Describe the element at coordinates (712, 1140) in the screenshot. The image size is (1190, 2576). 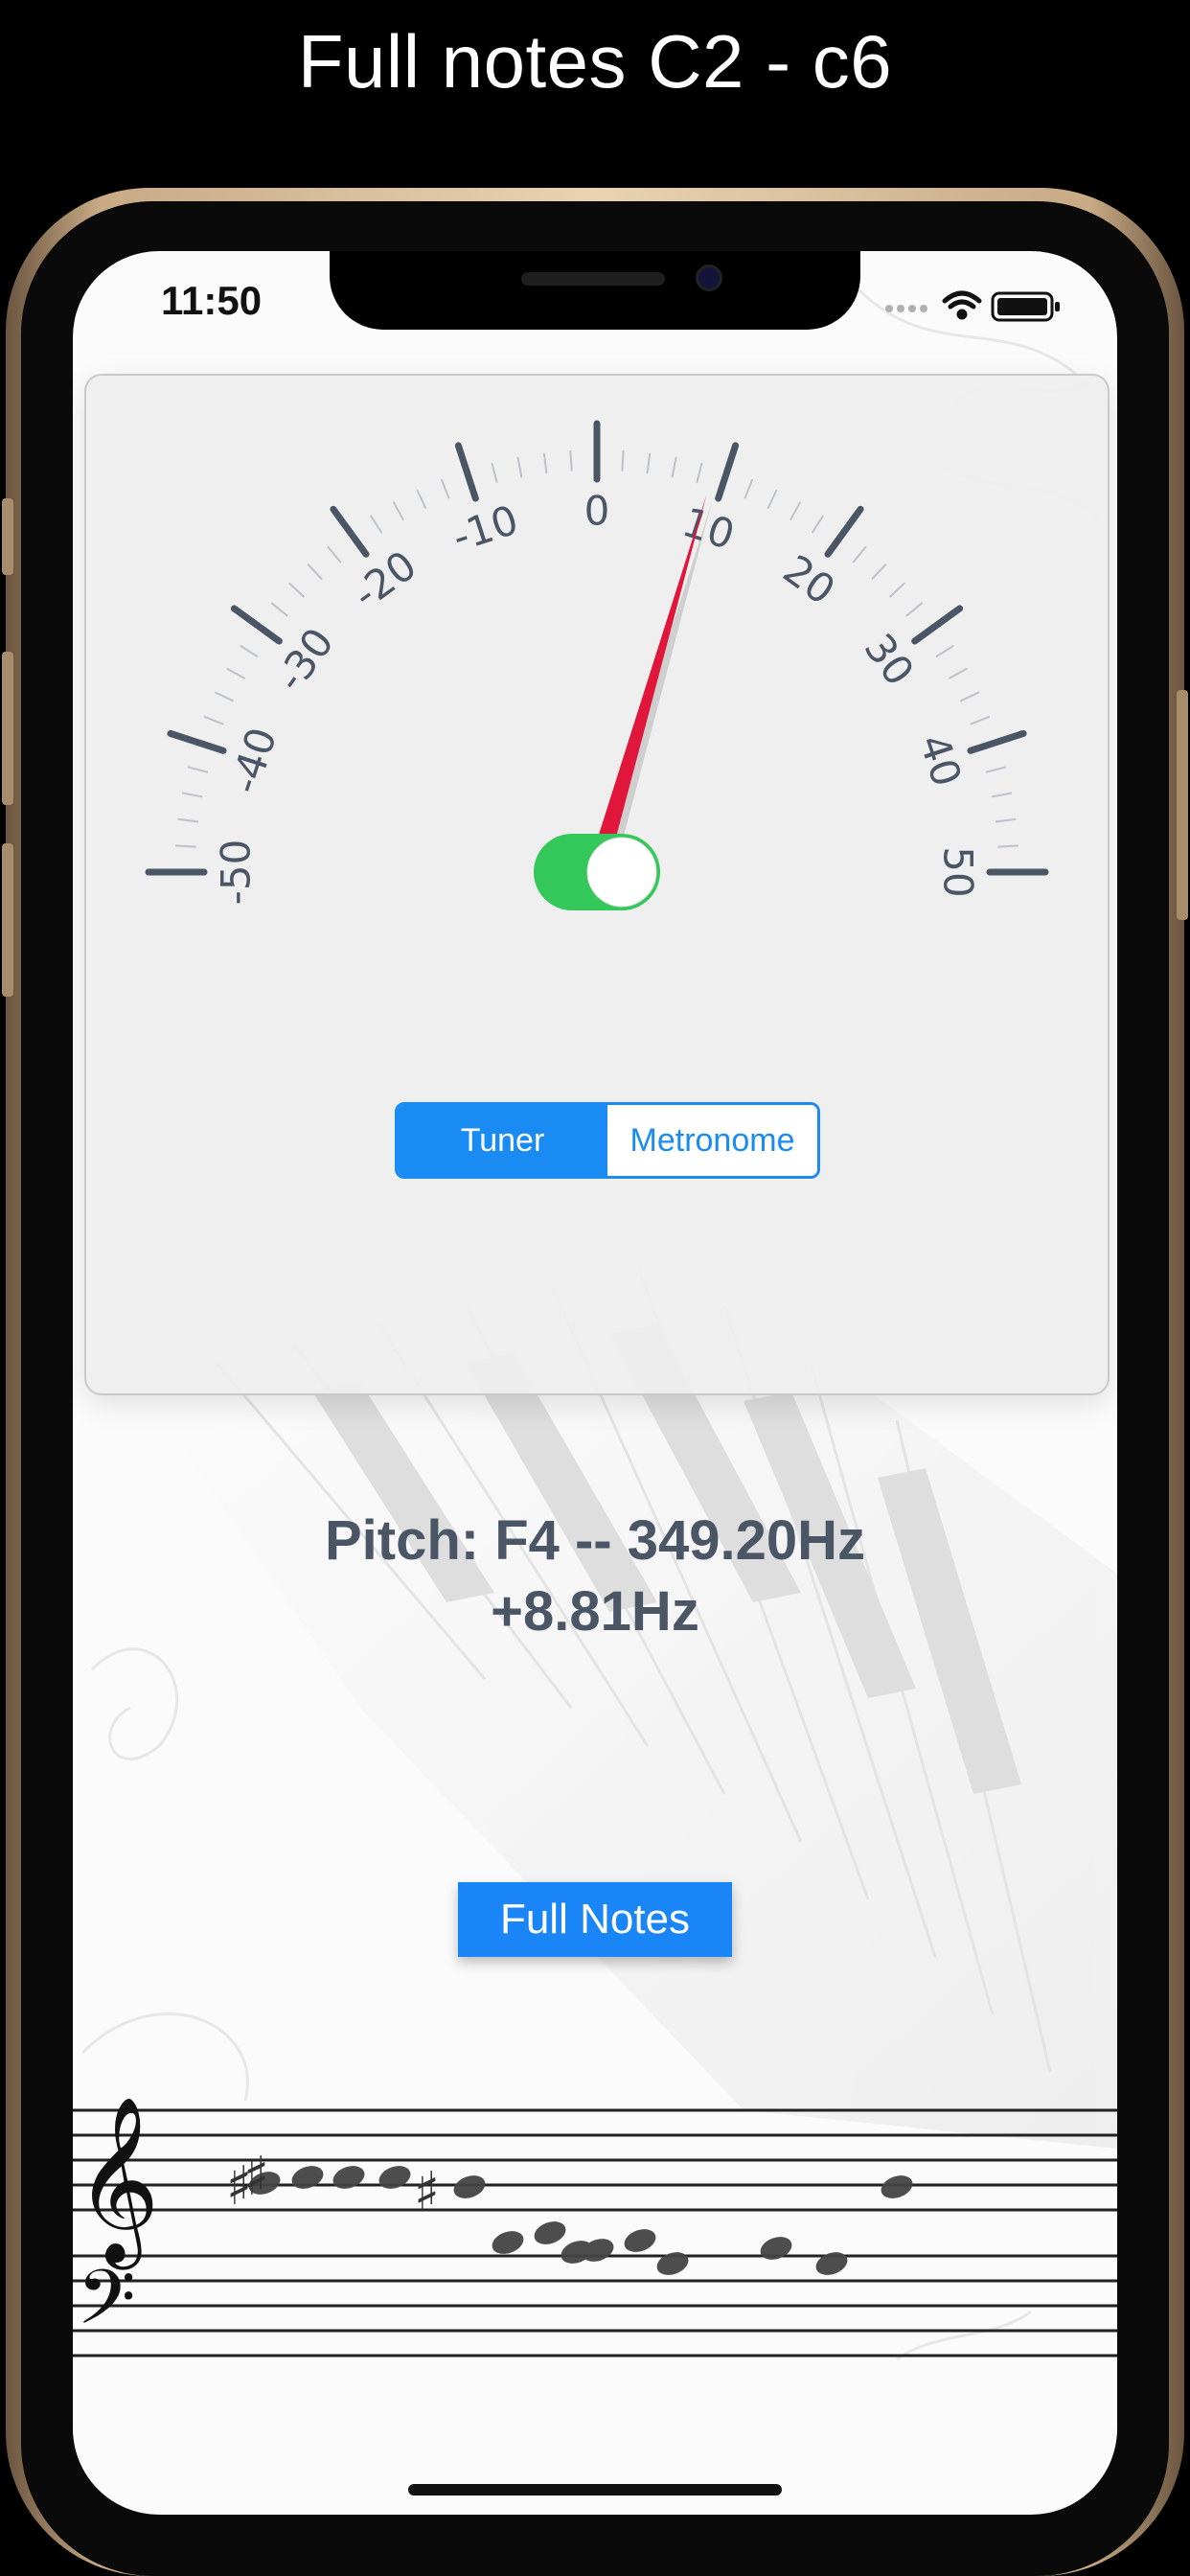
I see `segment-metronome: Metronome` at that location.